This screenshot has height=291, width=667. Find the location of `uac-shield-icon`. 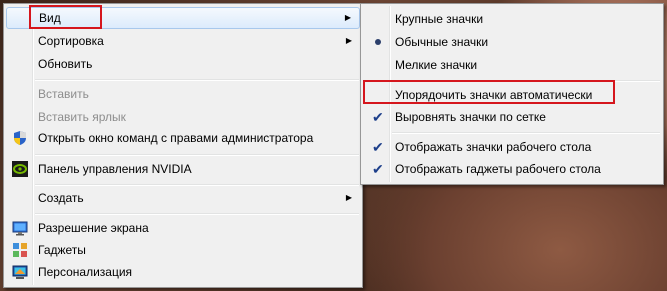

uac-shield-icon is located at coordinates (20, 138).